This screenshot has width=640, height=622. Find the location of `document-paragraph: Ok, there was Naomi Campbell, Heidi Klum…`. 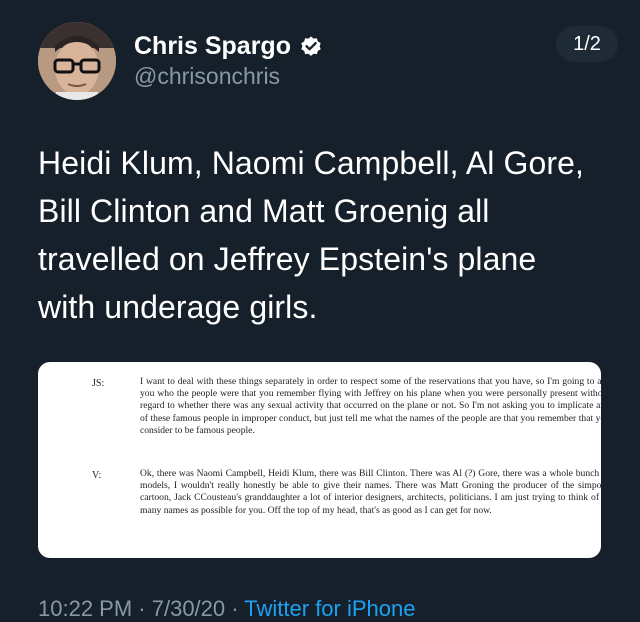

document-paragraph: Ok, there was Naomi Campbell, Heidi Klum… is located at coordinates (370, 492).